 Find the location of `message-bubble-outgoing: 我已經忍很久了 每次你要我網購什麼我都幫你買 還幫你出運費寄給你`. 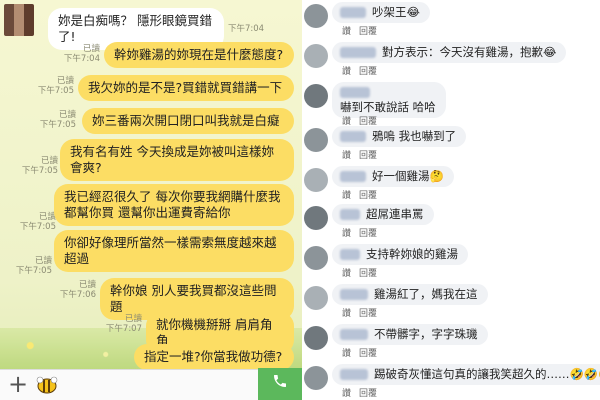

message-bubble-outgoing: 我已經忍很久了 每次你要我網購什麼我都幫你買 還幫你出運費寄給你 is located at coordinates (174, 205).